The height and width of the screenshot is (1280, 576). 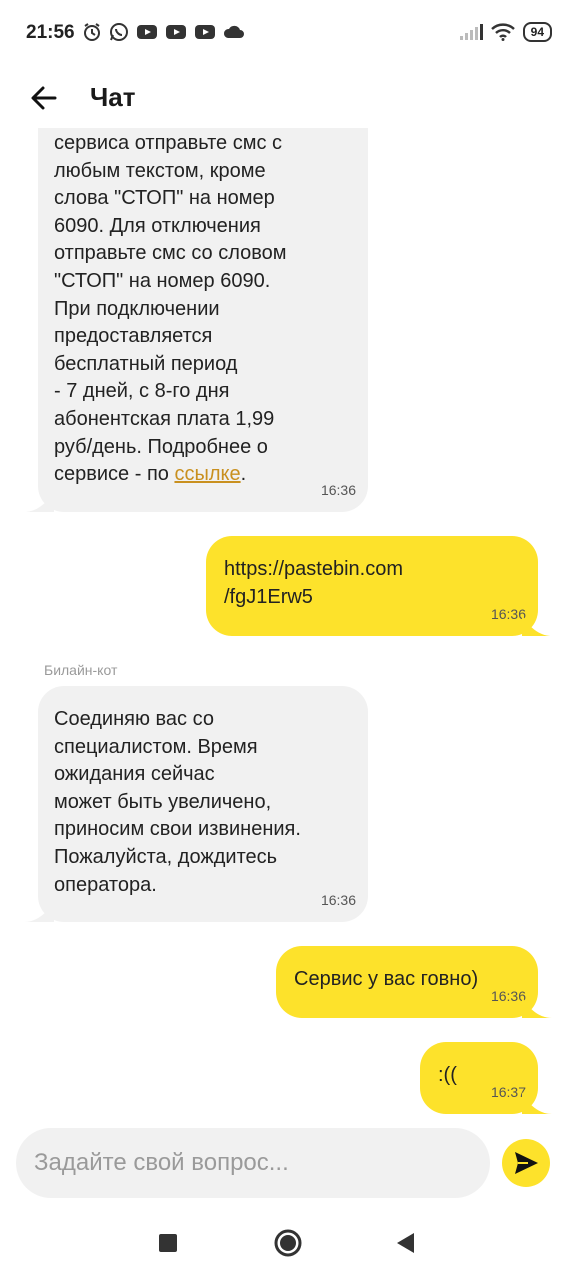 I want to click on message-bubble-outgoing: https://pastebin.com /fgJ1Erw5 16:36, so click(x=372, y=586).